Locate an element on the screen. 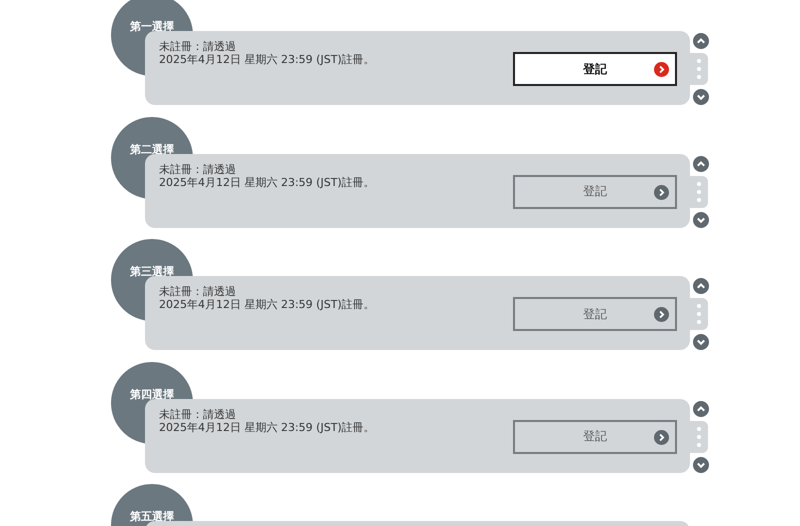 The image size is (800, 526). choice-label: 第五選擇 is located at coordinates (152, 516).